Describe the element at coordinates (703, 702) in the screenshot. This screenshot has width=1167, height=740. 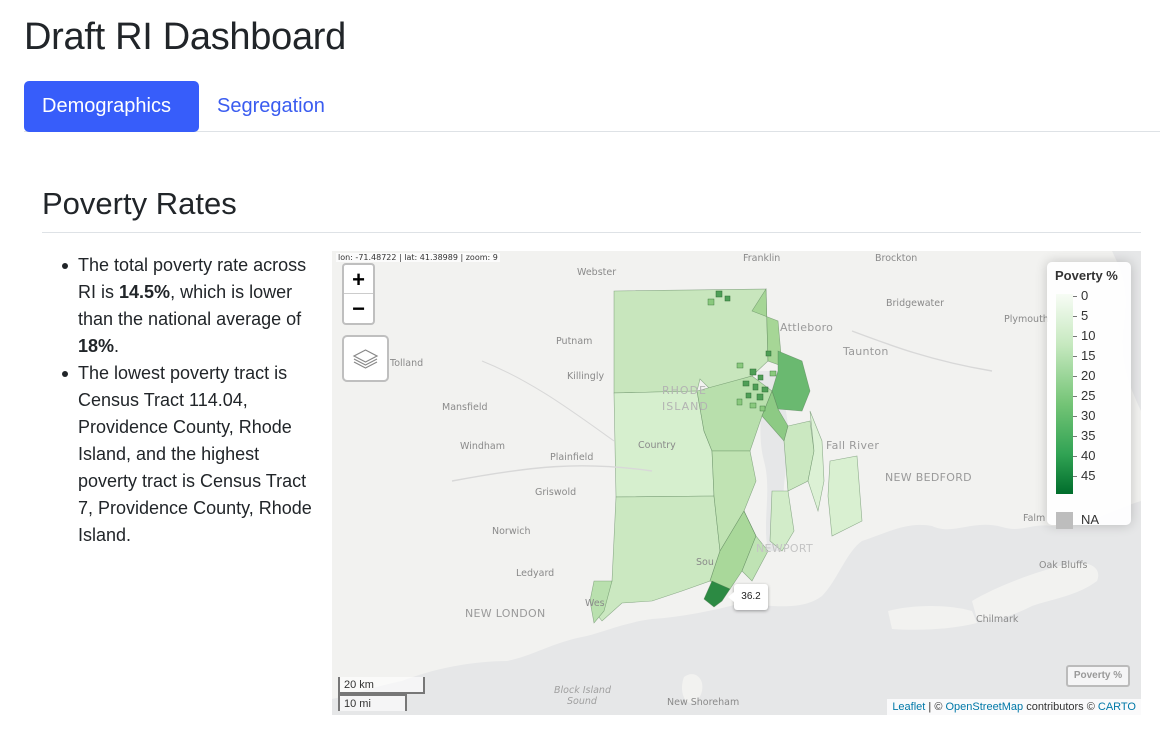
I see `place-label: New Shoreham` at that location.